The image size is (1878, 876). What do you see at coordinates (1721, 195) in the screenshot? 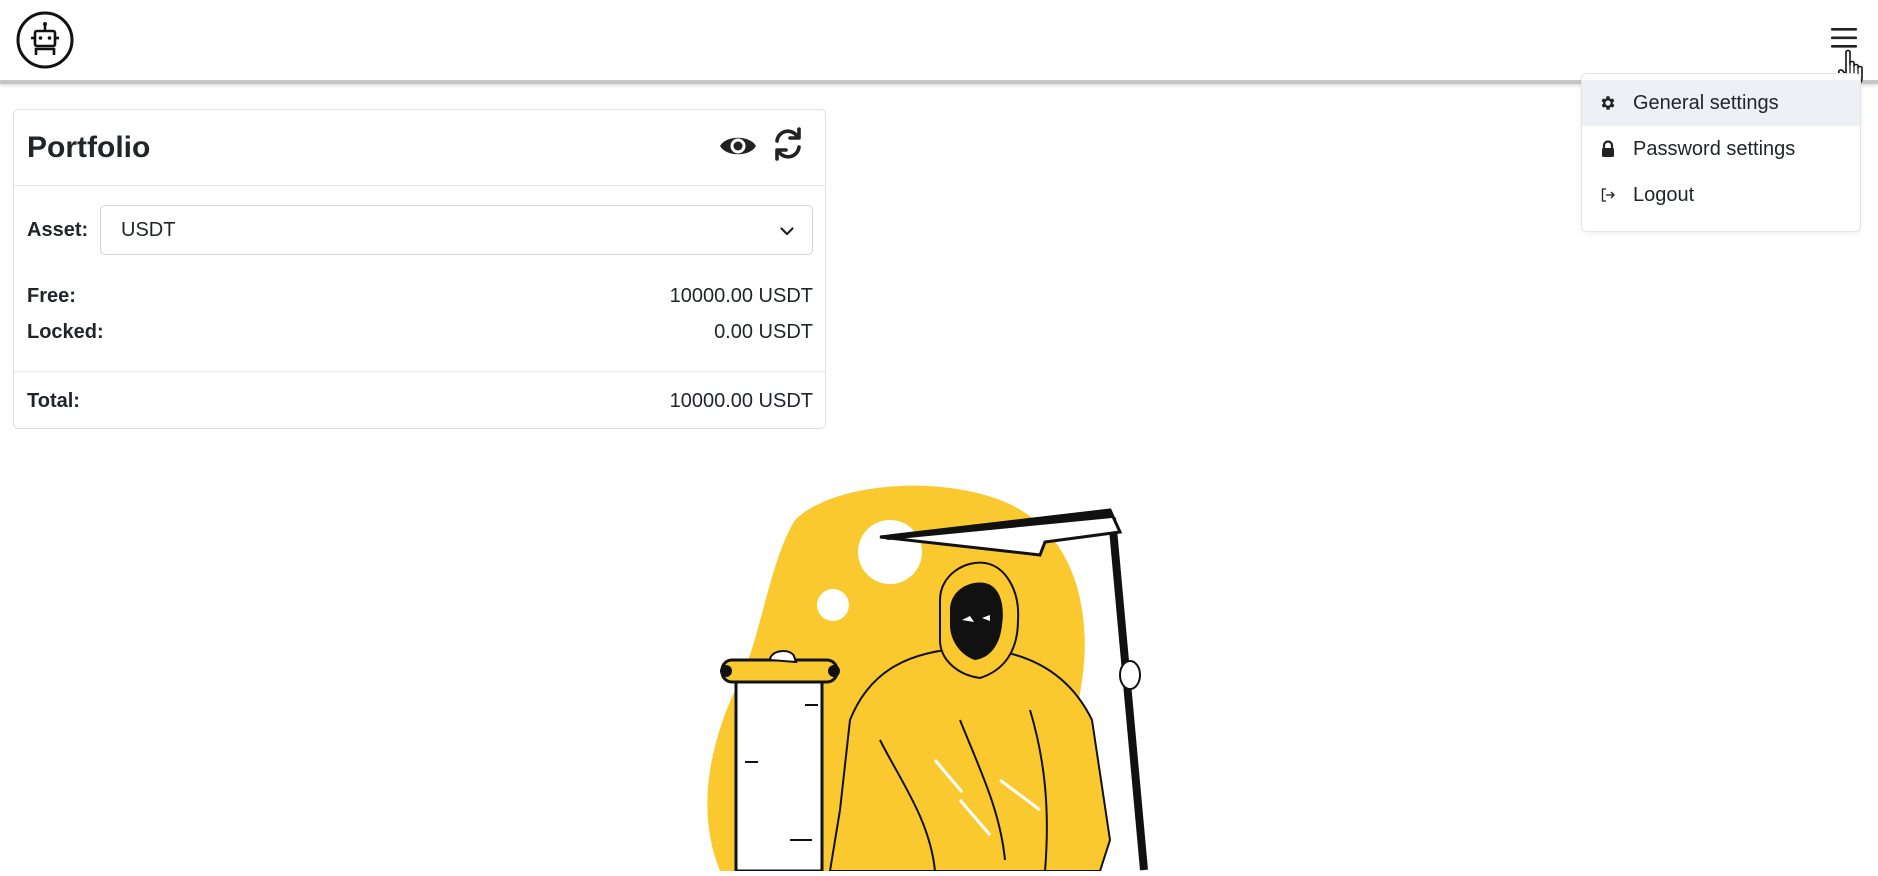
I see `menu-item-logout: Logout` at bounding box center [1721, 195].